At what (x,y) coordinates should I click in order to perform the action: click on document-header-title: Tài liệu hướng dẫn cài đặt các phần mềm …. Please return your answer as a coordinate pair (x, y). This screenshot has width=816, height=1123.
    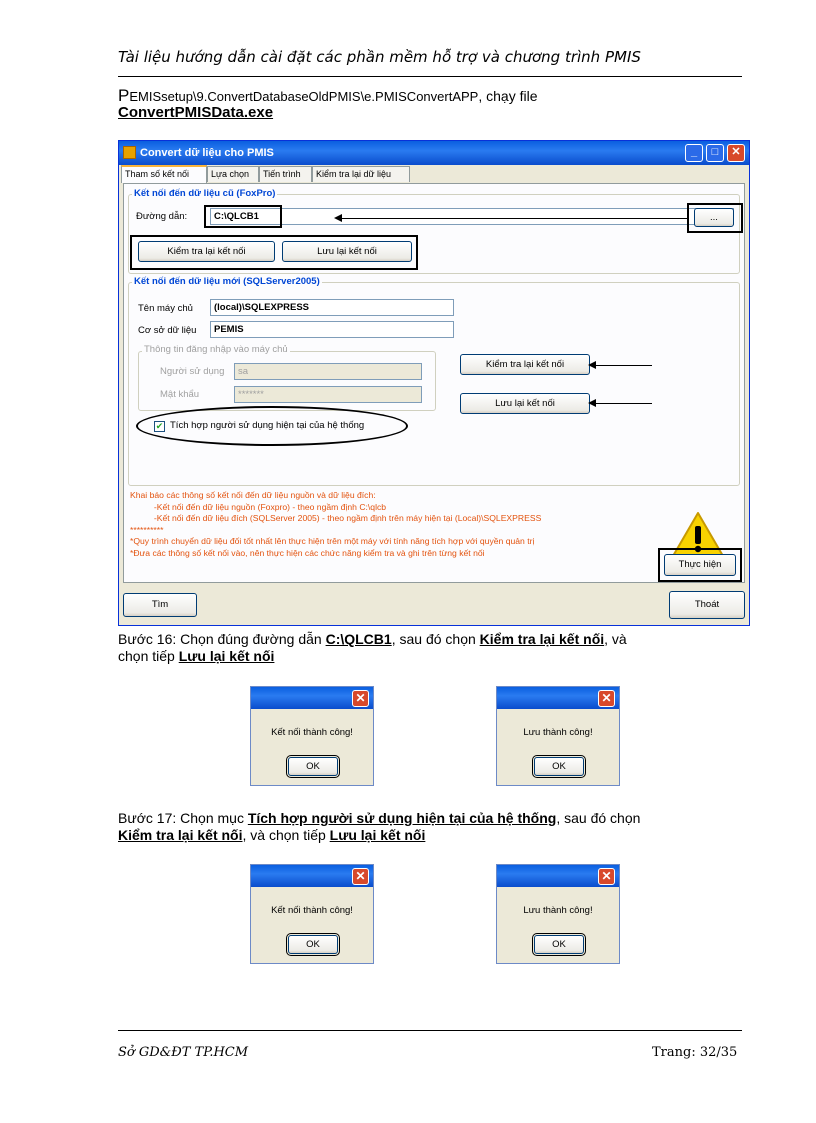
    Looking at the image, I should click on (379, 57).